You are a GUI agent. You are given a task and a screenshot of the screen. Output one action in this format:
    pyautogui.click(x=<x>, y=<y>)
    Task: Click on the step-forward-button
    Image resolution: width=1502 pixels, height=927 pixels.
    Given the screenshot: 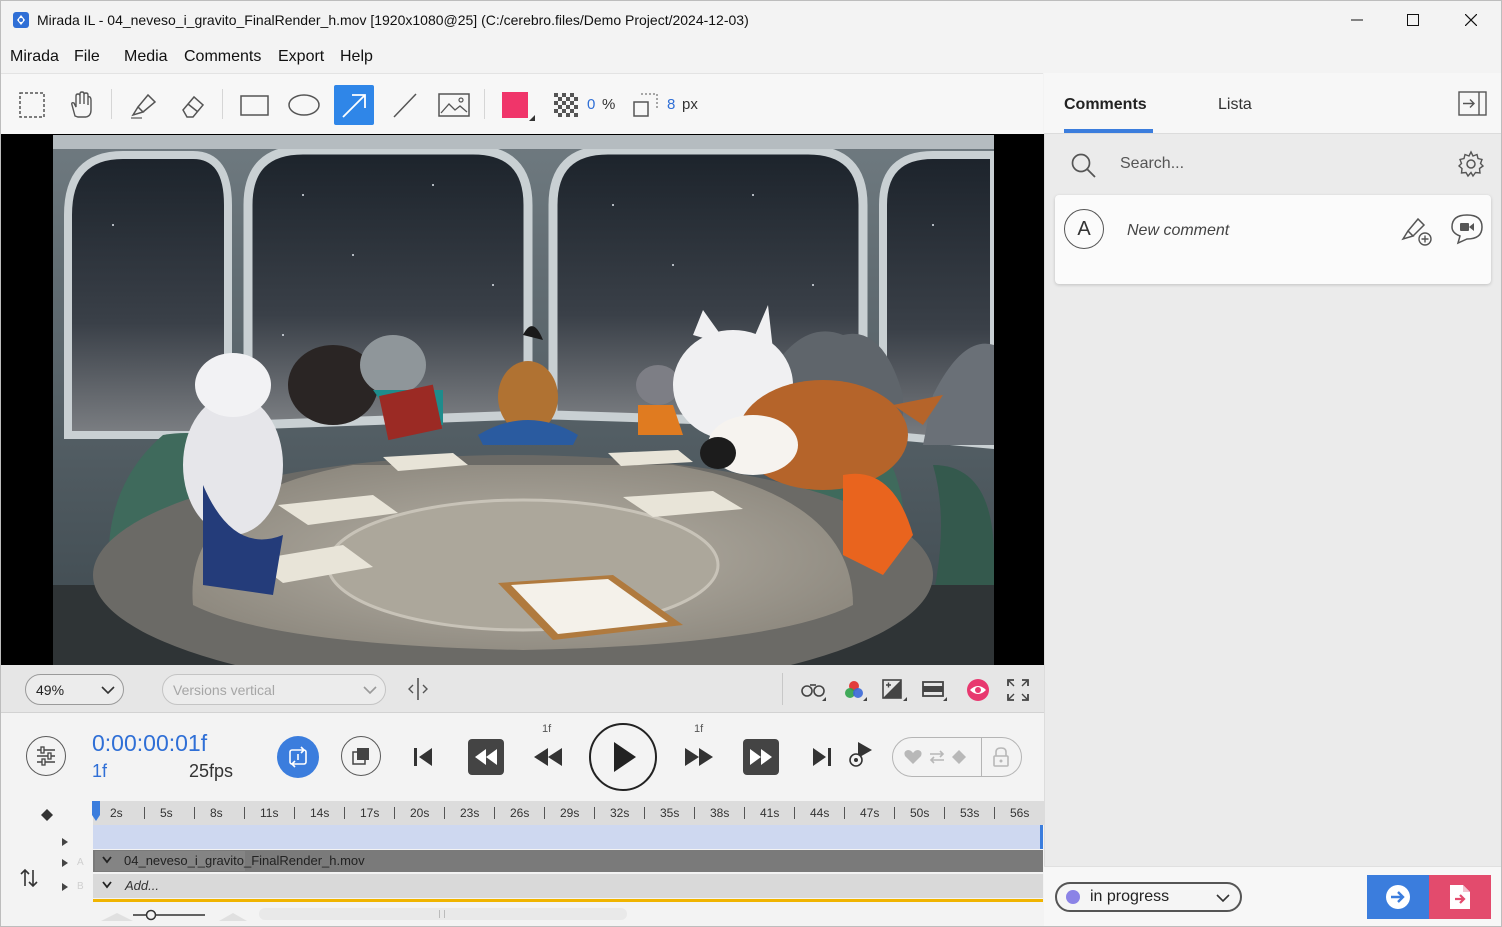 What is the action you would take?
    pyautogui.click(x=699, y=757)
    